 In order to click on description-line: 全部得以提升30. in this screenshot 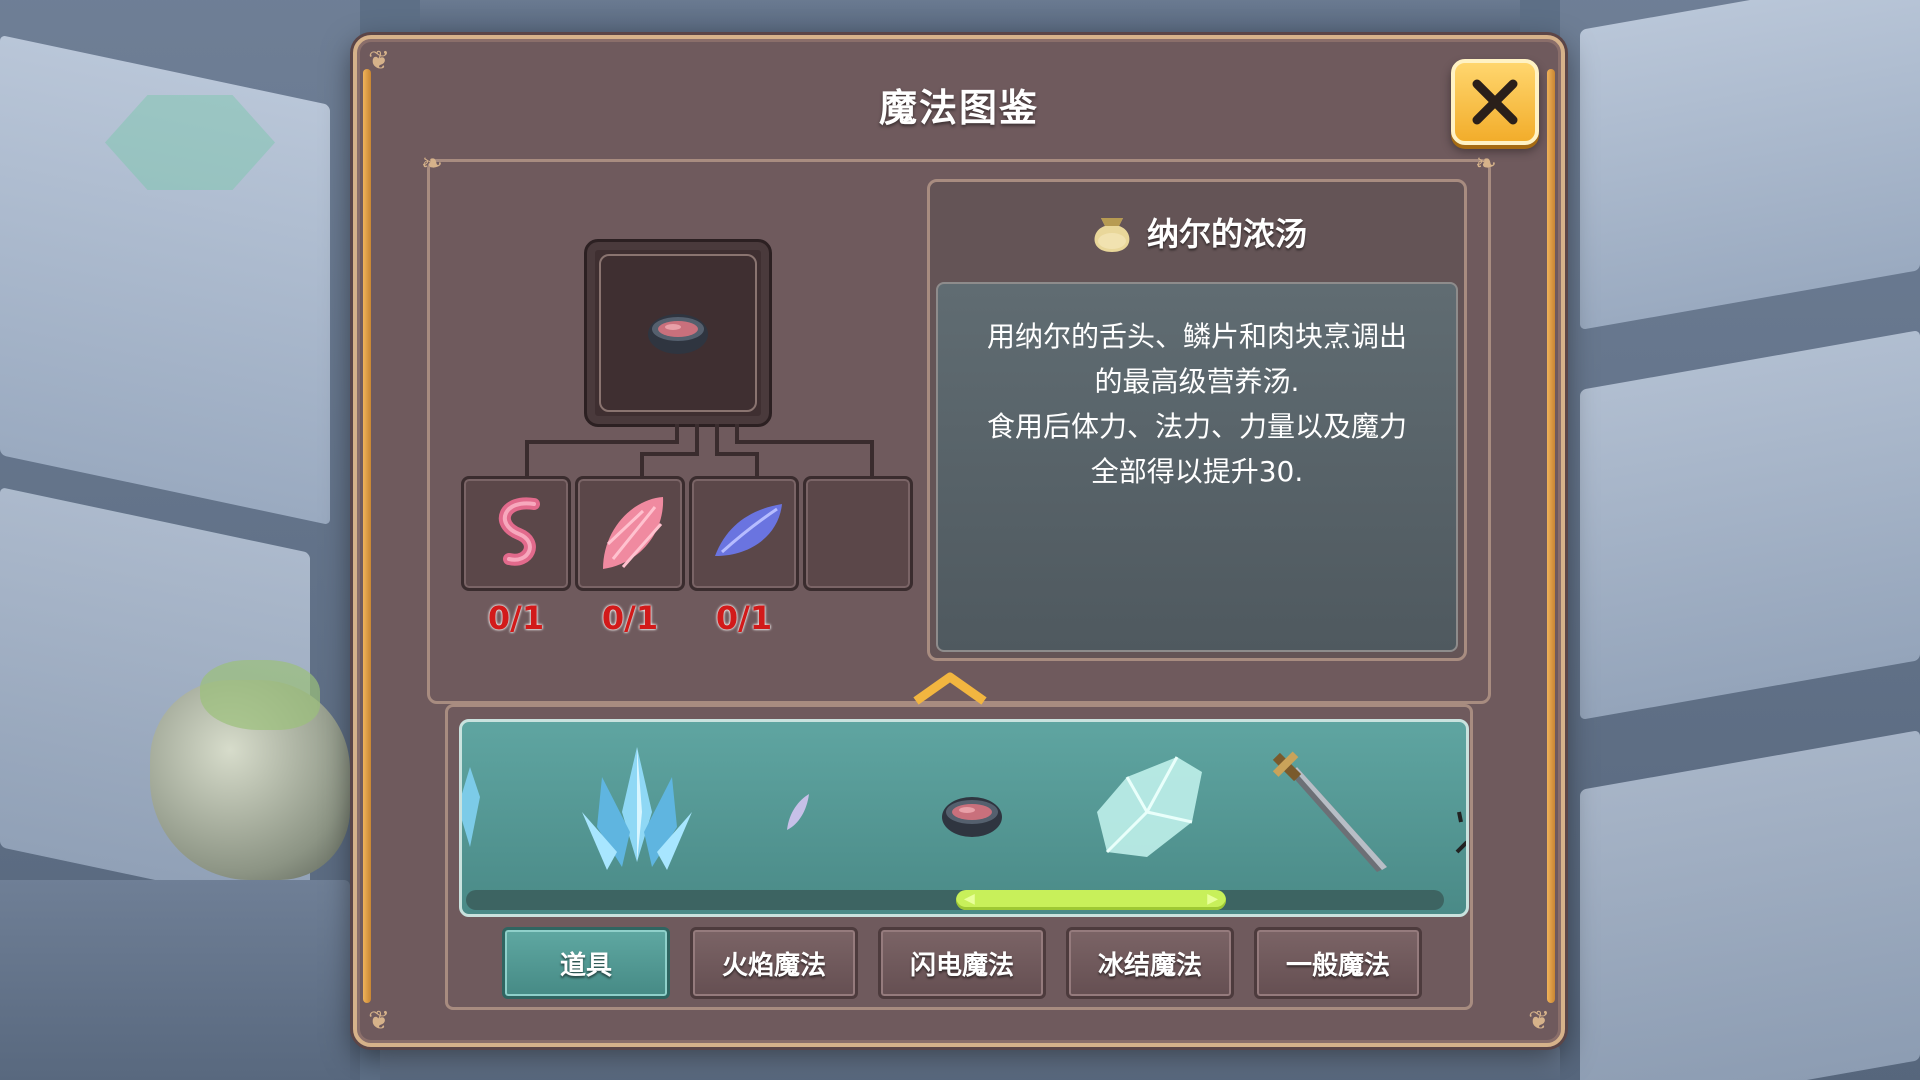, I will do `click(1197, 471)`.